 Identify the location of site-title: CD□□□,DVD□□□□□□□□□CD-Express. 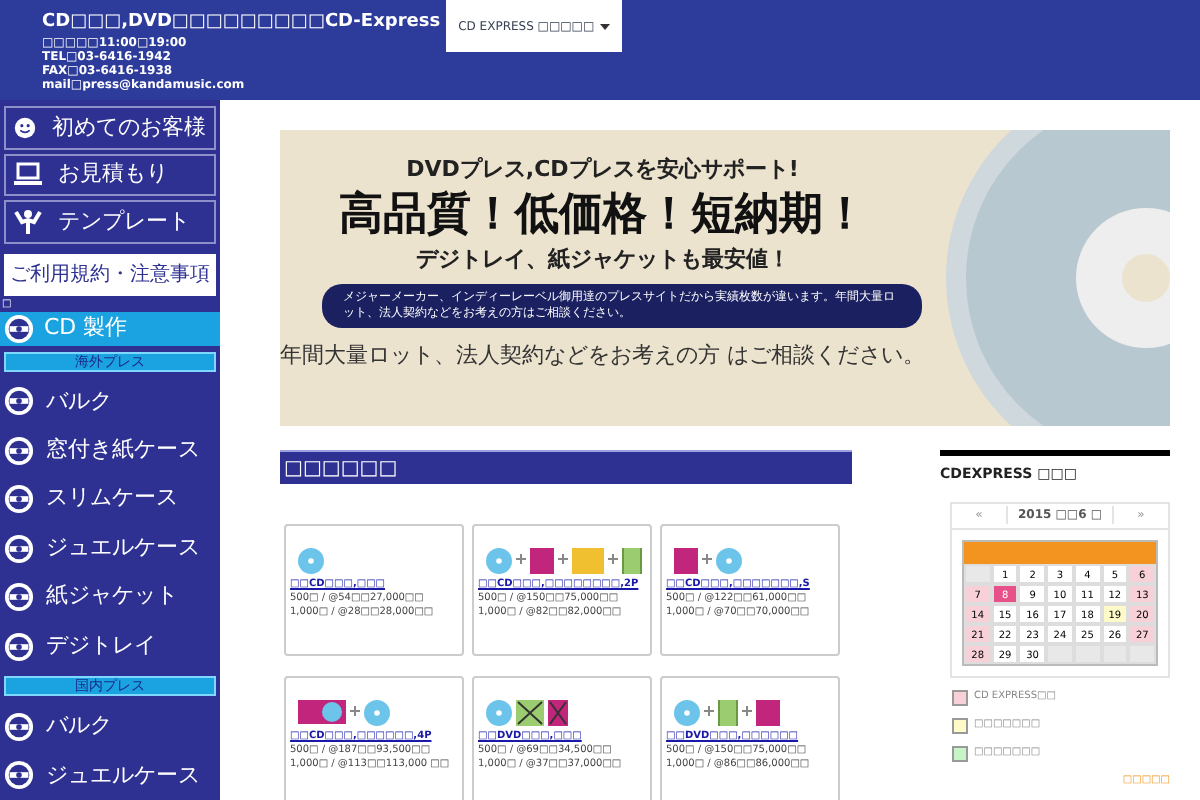
(241, 23).